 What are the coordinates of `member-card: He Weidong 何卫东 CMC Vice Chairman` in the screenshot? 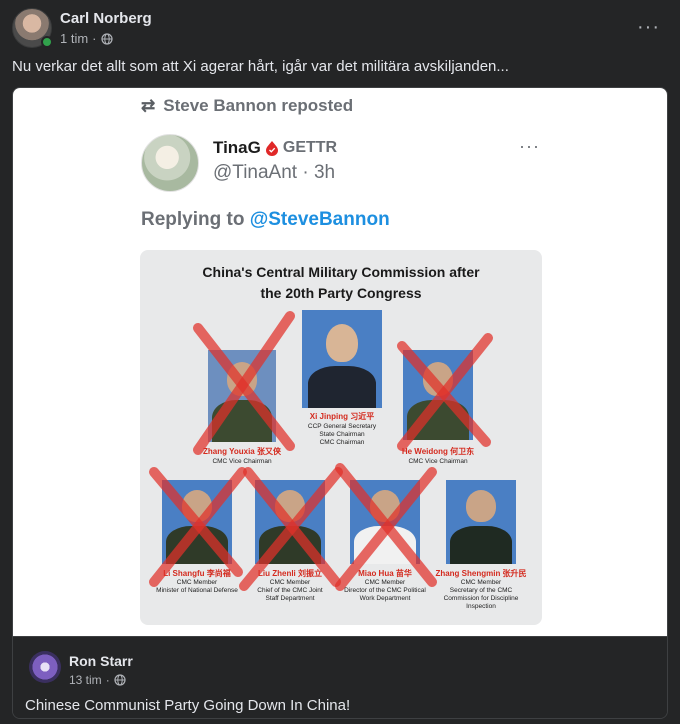 It's located at (438, 407).